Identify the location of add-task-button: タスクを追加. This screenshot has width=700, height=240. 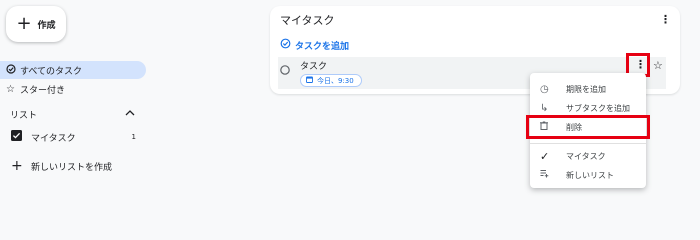
(314, 45).